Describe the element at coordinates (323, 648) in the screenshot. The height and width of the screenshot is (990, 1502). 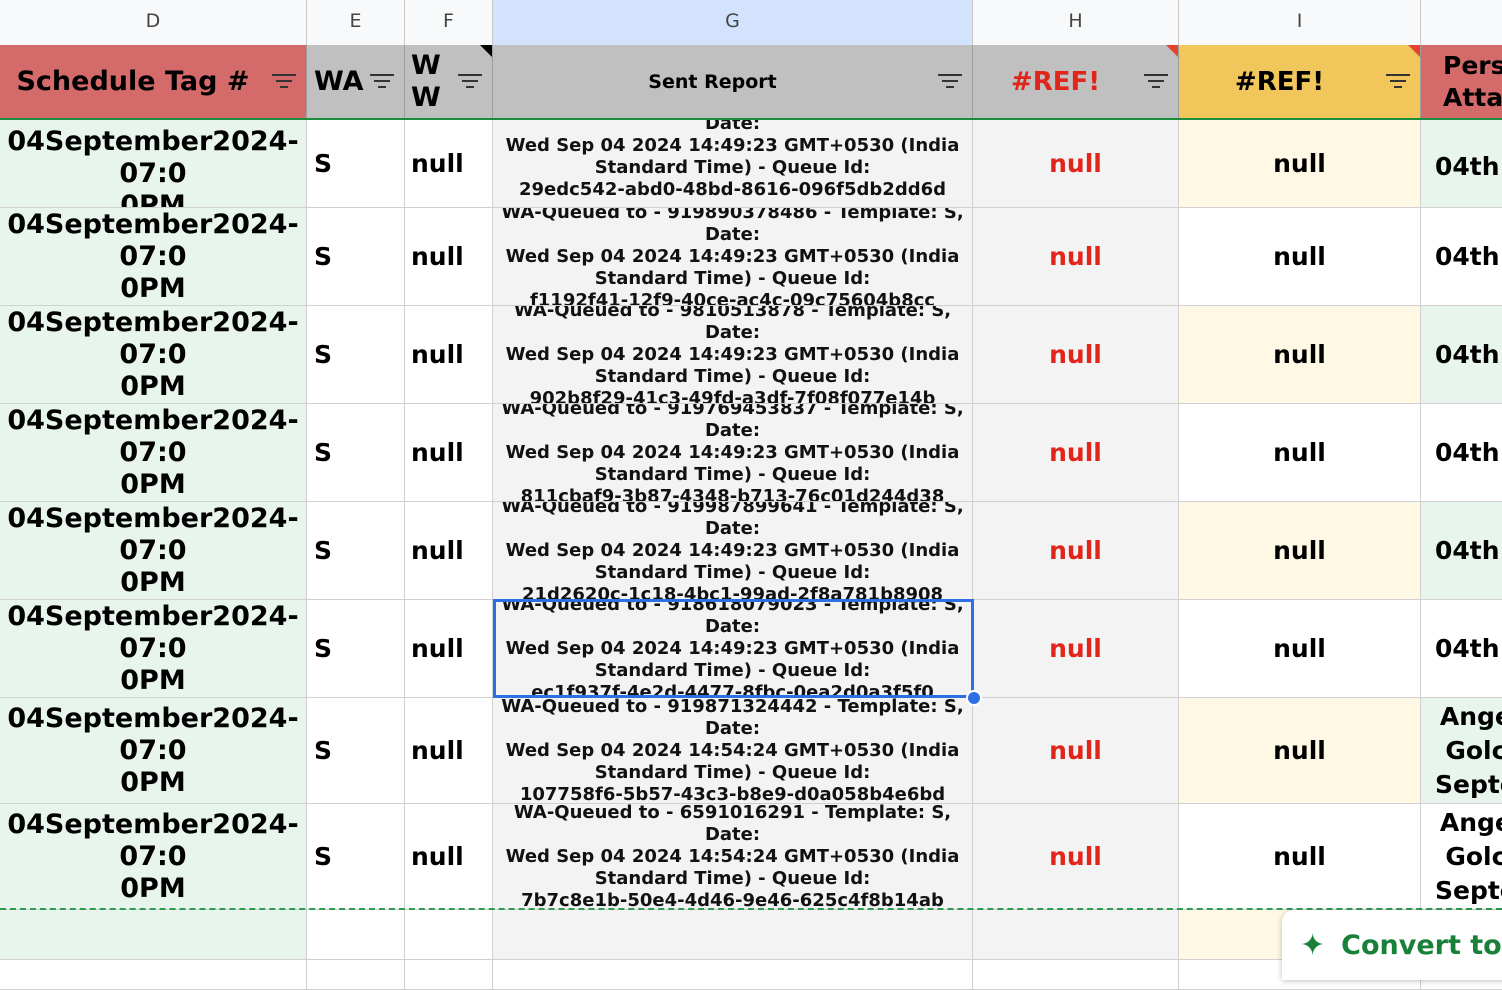
I see `wa-cell-value: S` at that location.